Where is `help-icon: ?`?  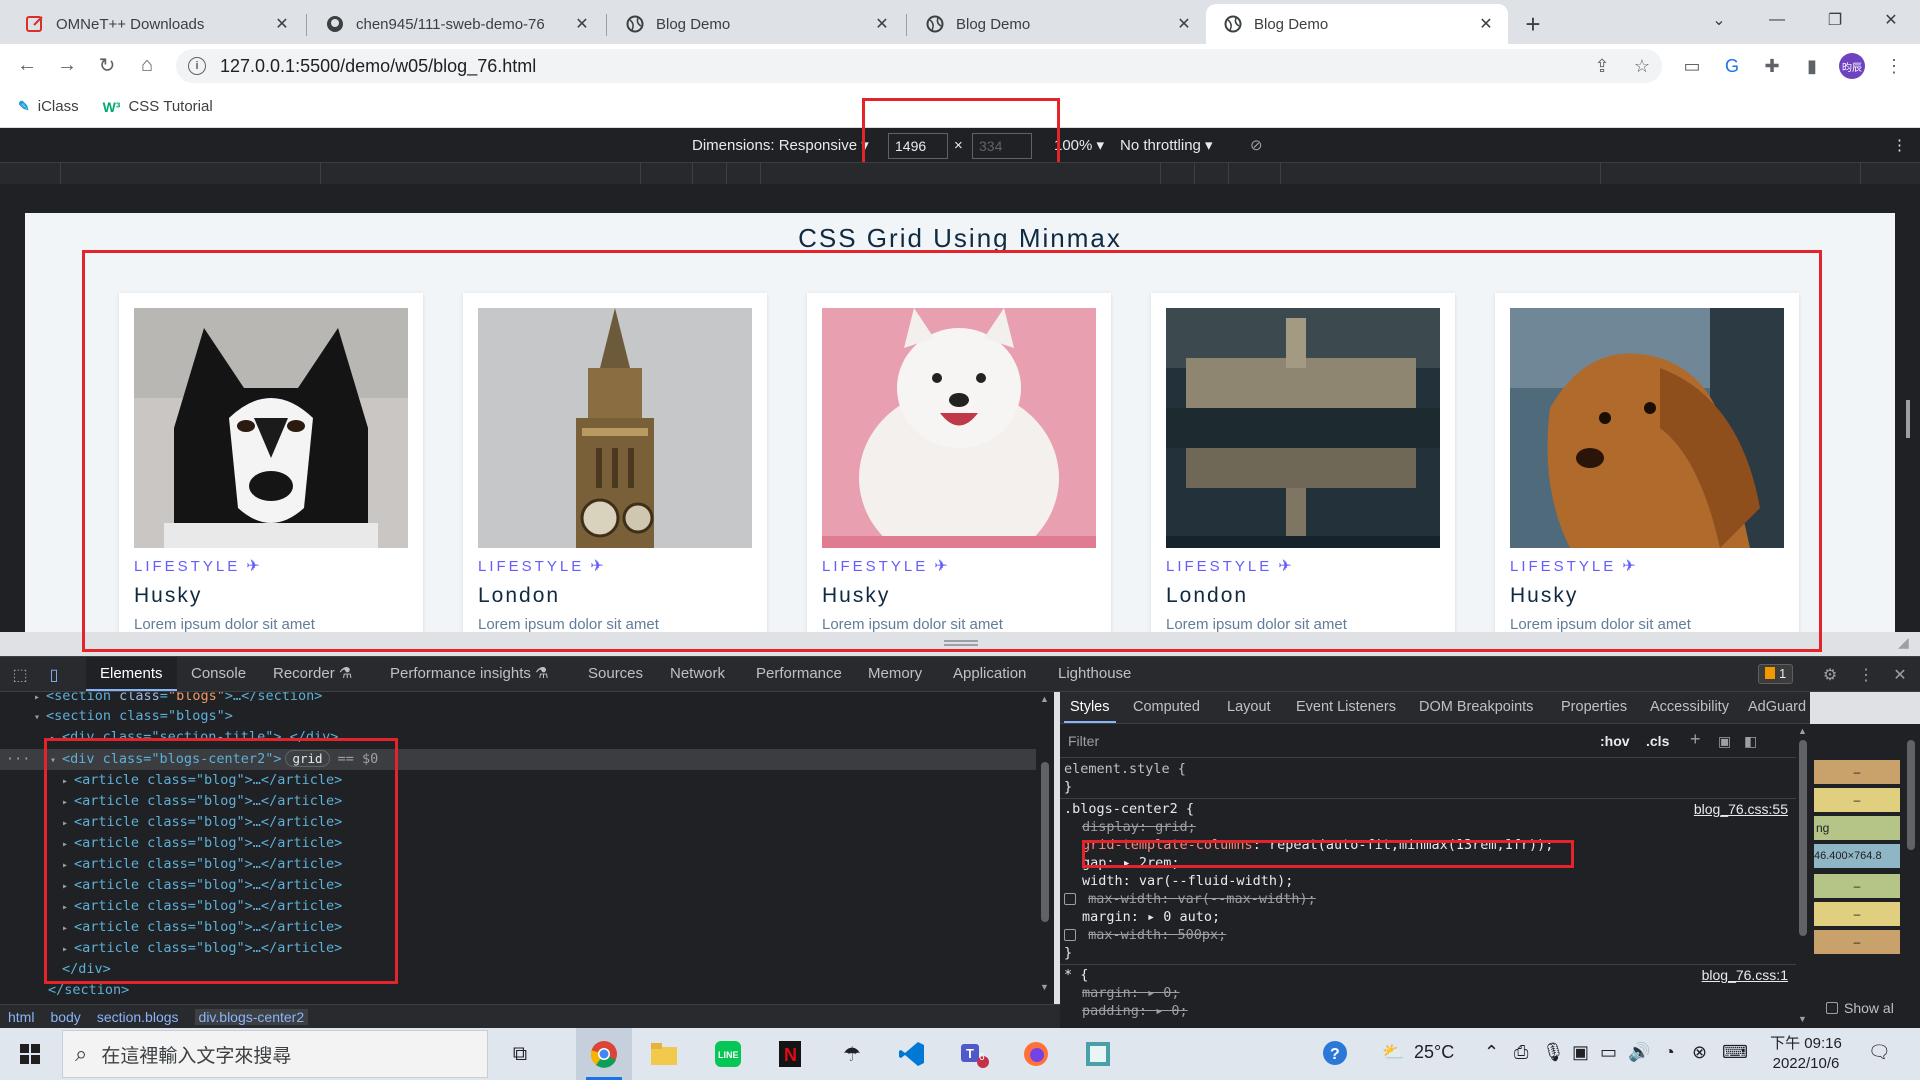 help-icon: ? is located at coordinates (1335, 1055).